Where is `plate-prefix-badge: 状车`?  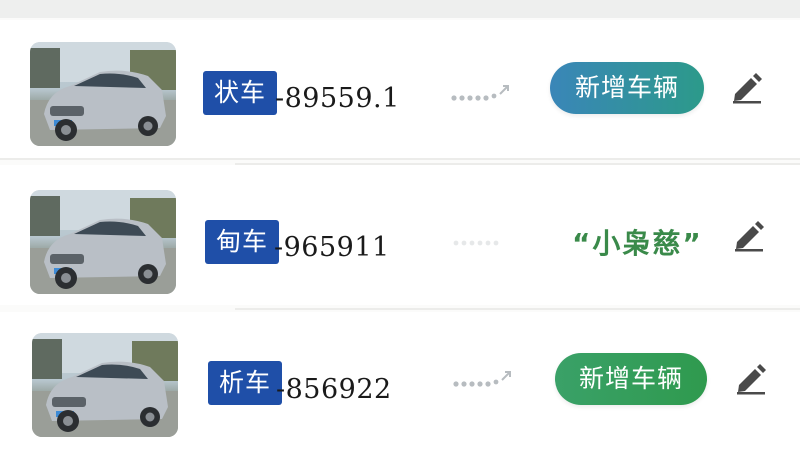 plate-prefix-badge: 状车 is located at coordinates (240, 93).